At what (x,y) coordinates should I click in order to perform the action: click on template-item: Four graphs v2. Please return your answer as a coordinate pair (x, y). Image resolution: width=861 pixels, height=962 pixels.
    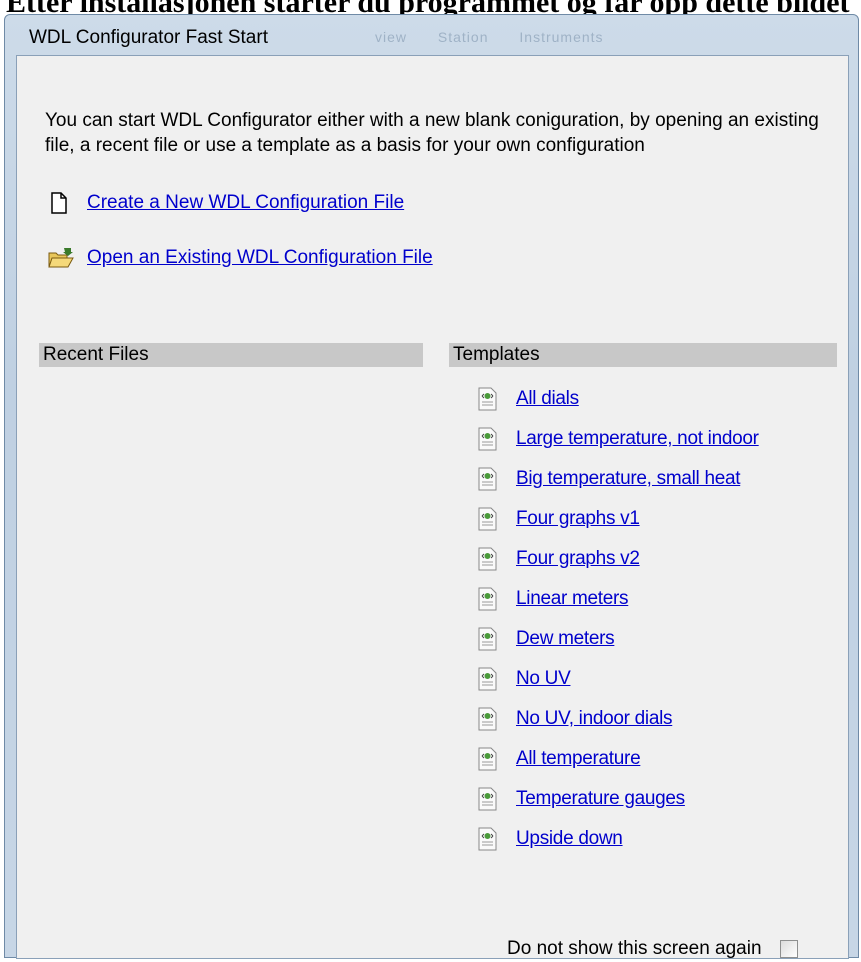
    Looking at the image, I should click on (652, 559).